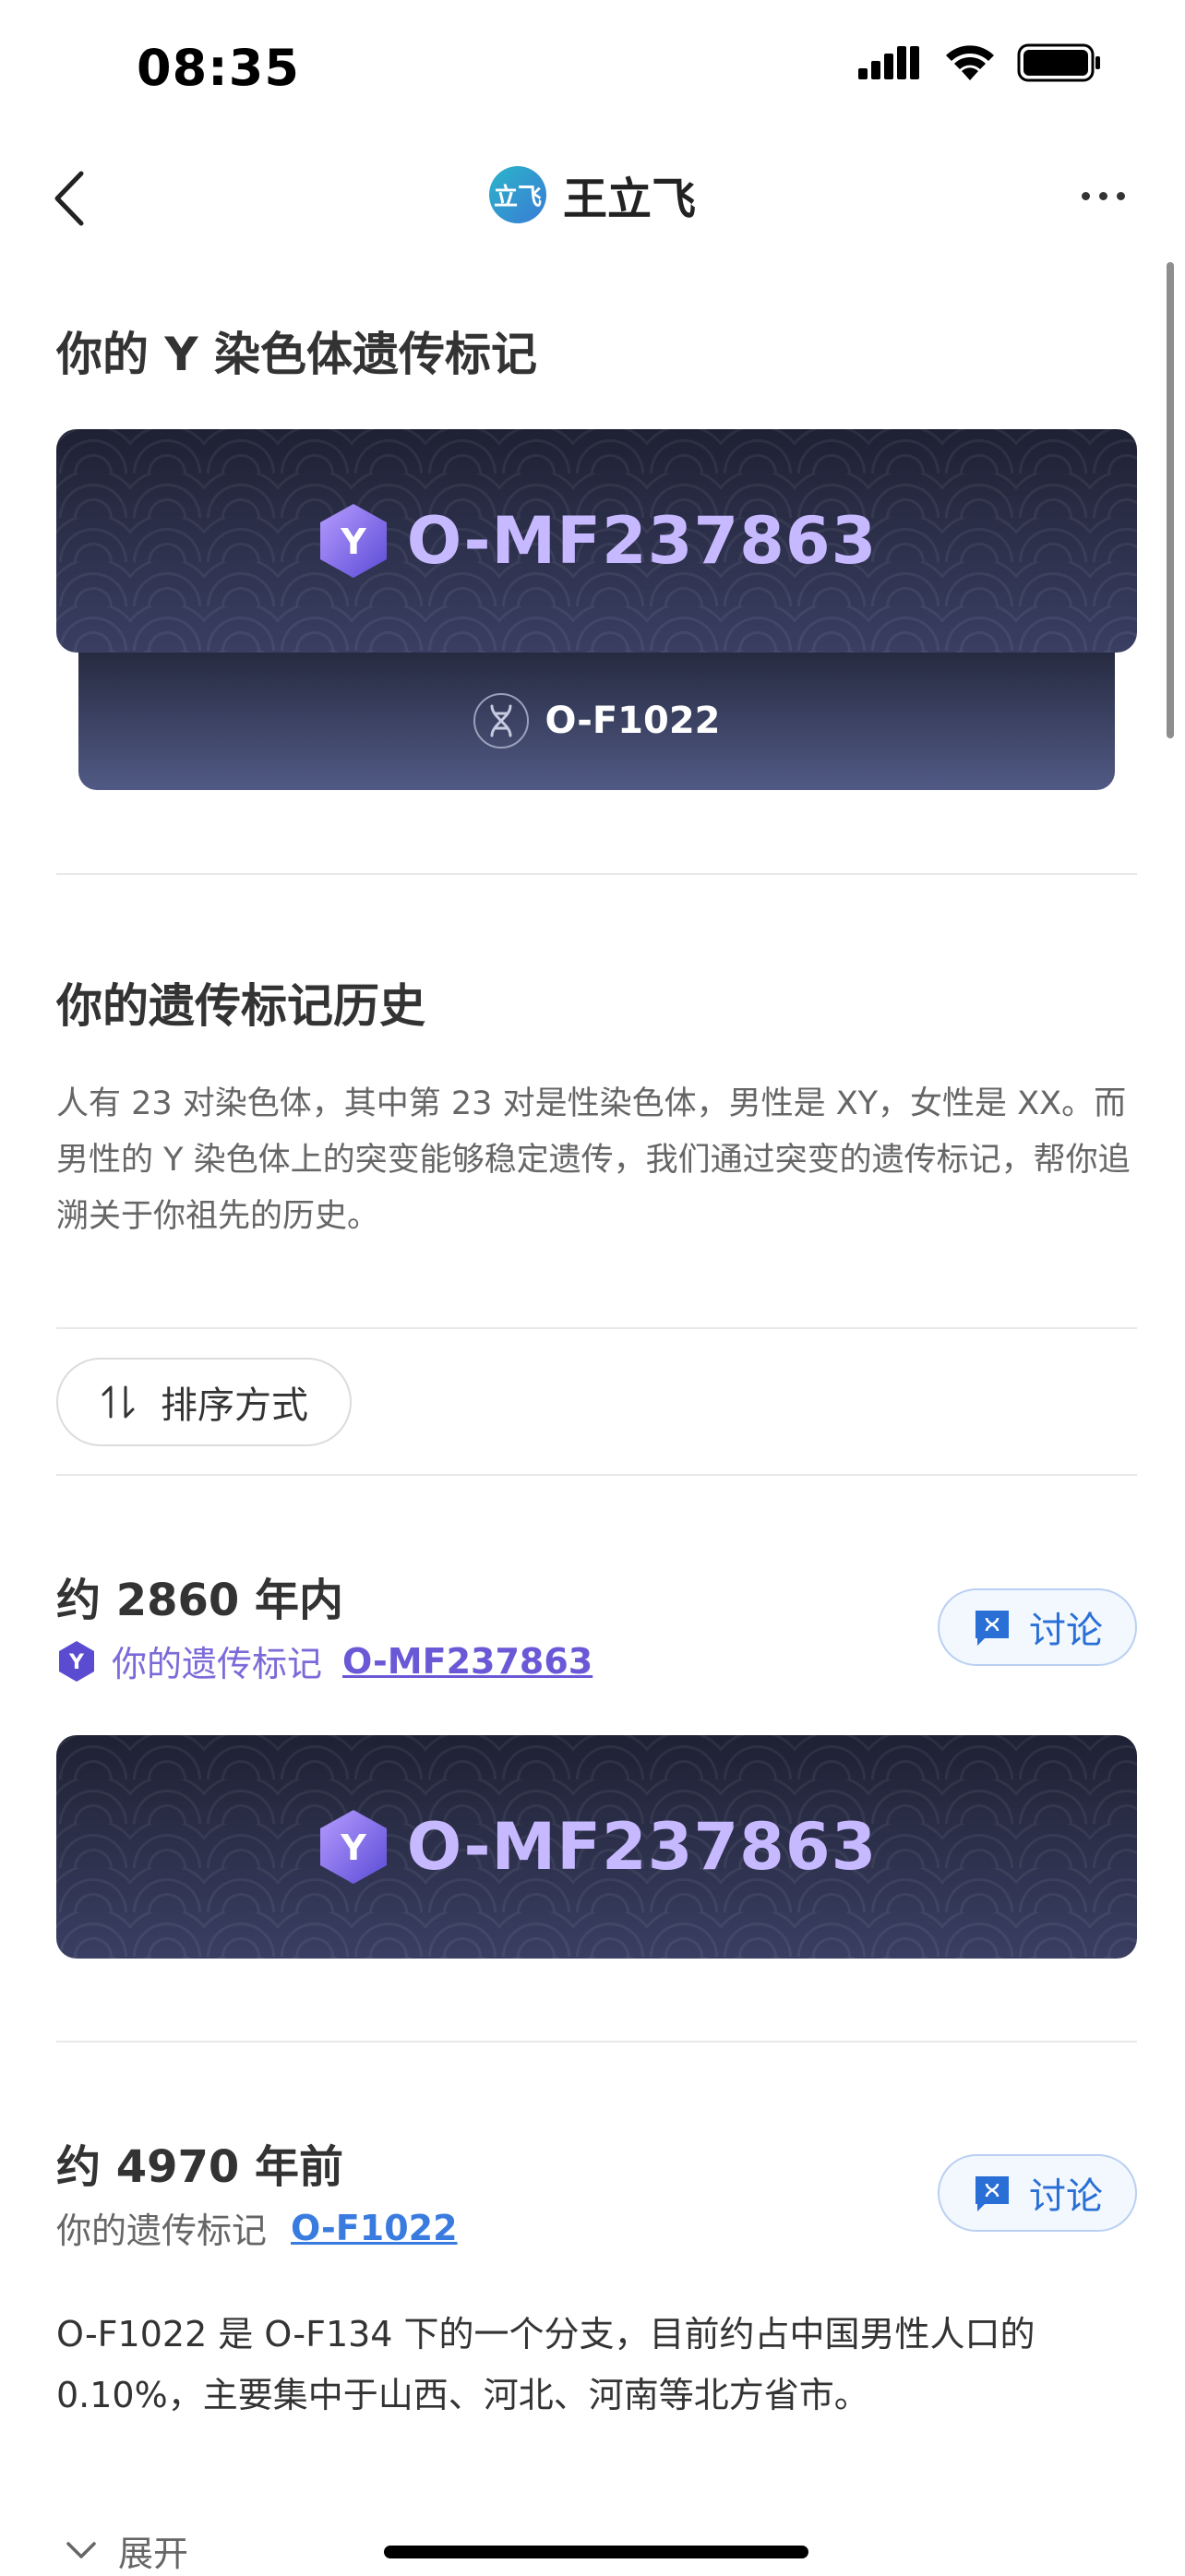 The height and width of the screenshot is (2576, 1185). I want to click on parent-marker-banner: O-F1022, so click(596, 721).